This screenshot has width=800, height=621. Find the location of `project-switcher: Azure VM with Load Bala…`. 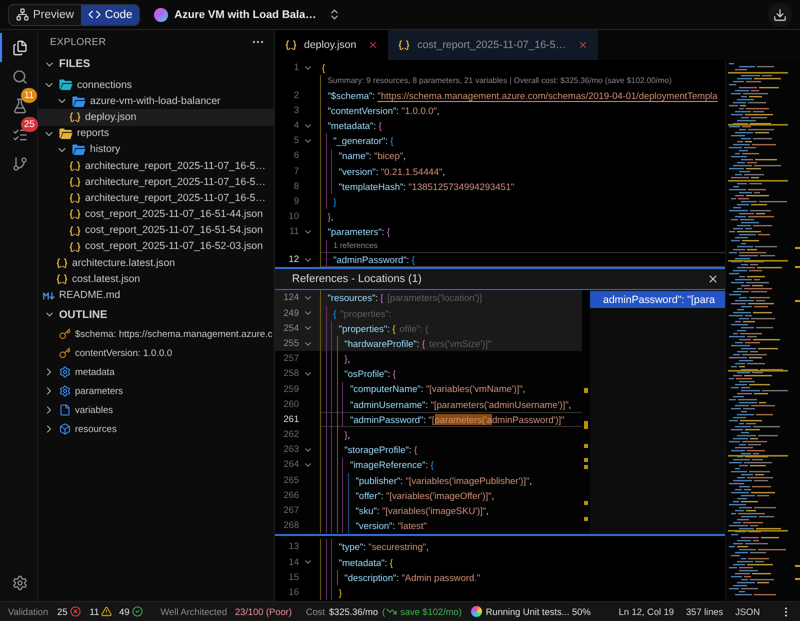

project-switcher: Azure VM with Load Bala… is located at coordinates (248, 15).